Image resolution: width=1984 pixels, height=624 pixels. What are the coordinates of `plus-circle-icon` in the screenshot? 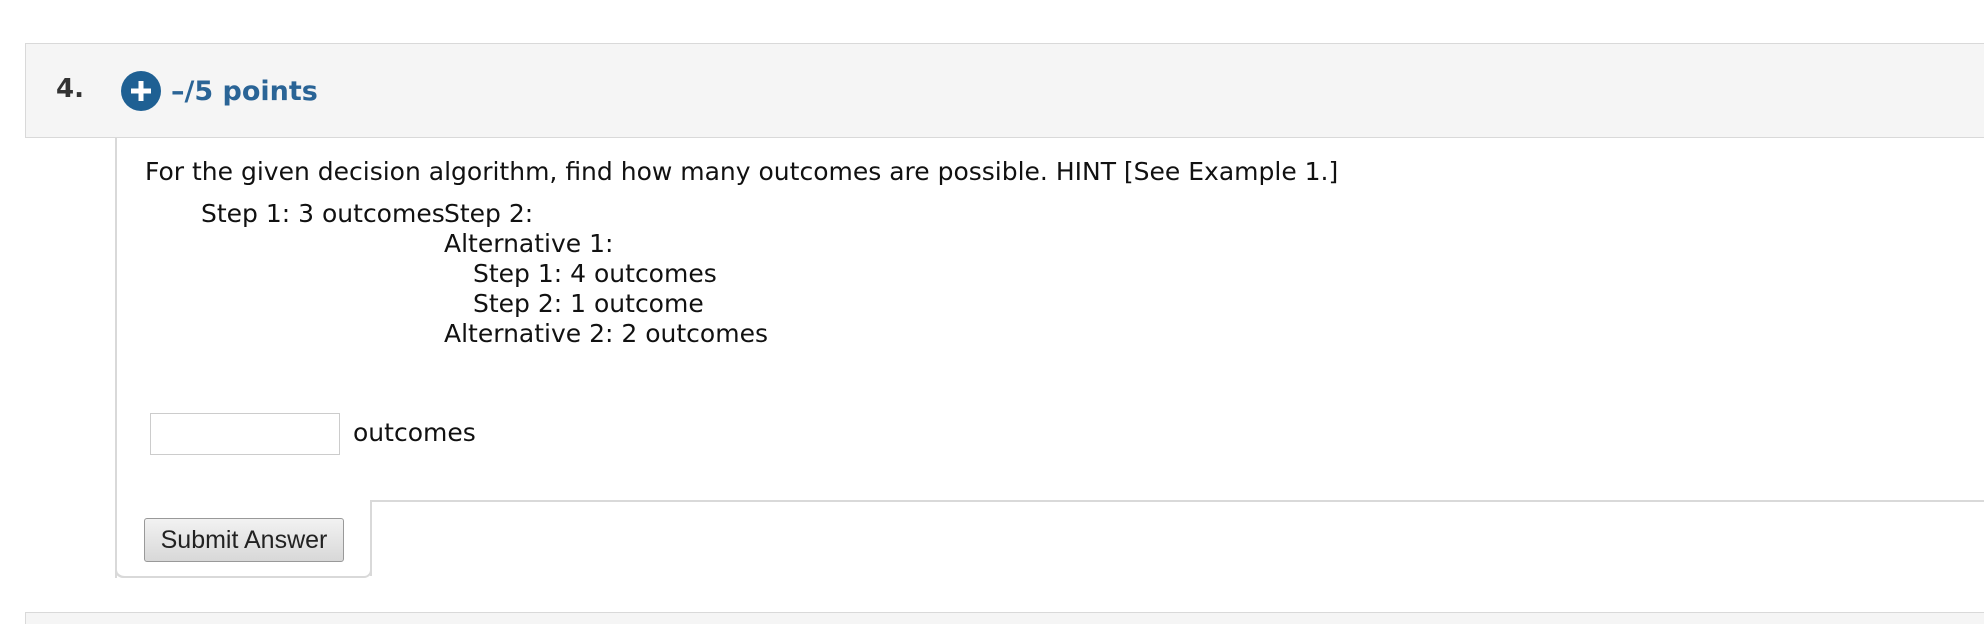 It's located at (141, 91).